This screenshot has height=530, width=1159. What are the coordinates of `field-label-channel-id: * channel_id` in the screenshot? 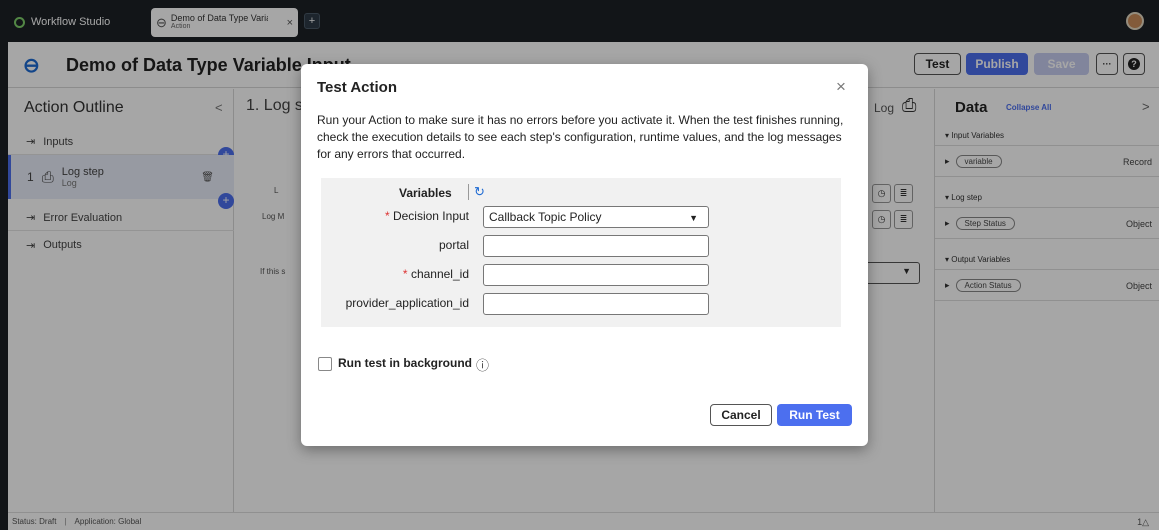 It's located at (436, 274).